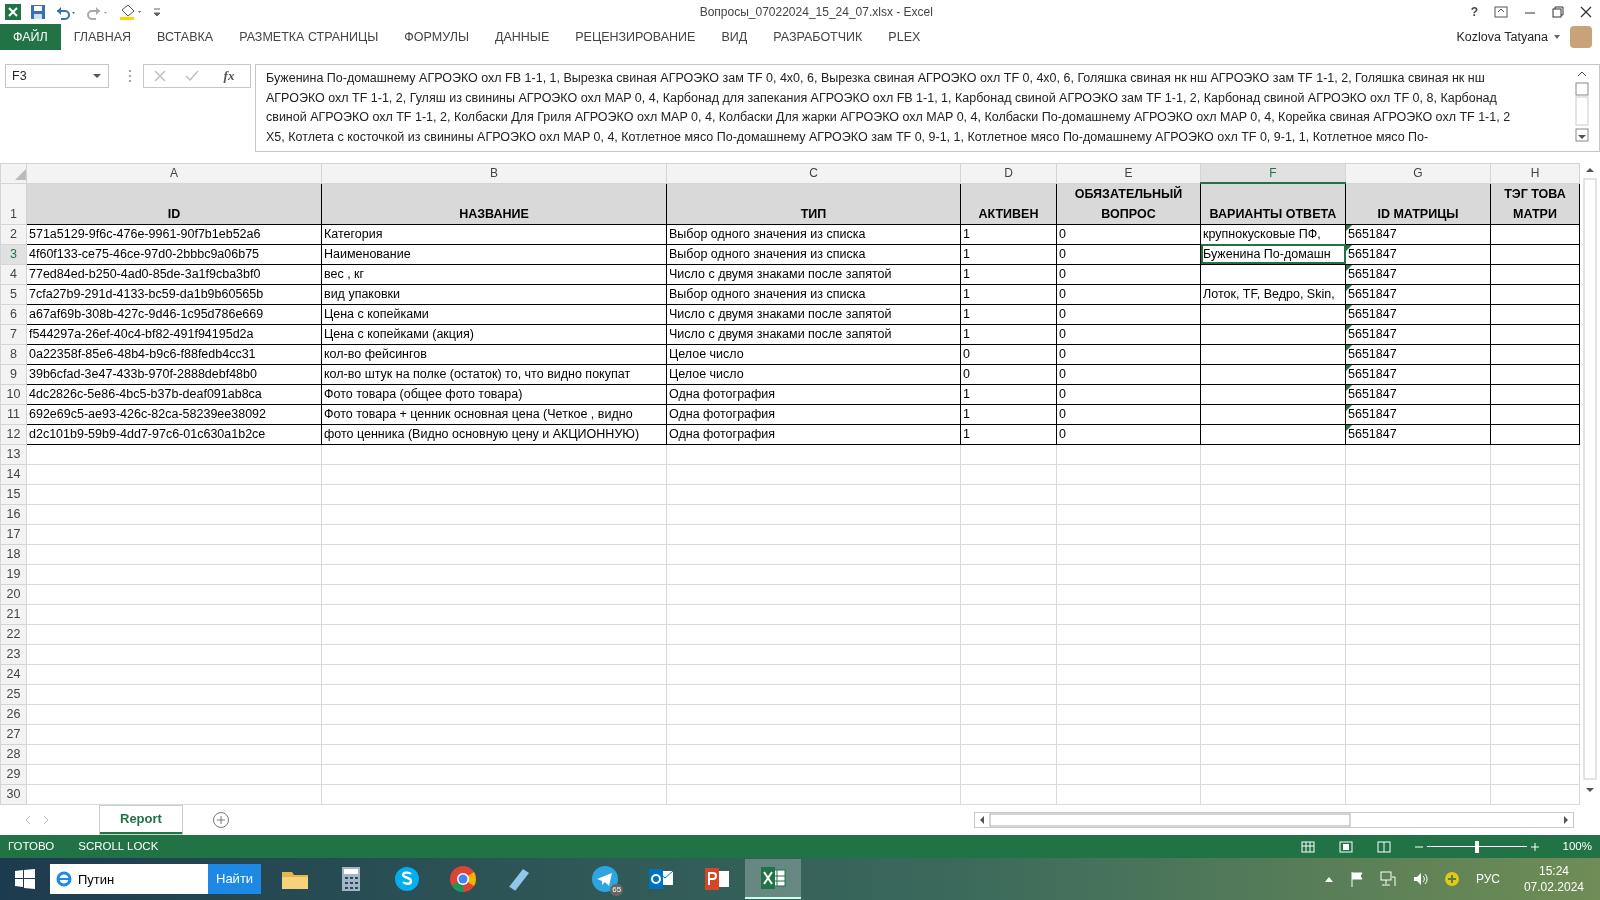 The width and height of the screenshot is (1600, 900). I want to click on table-cell: 1, so click(1008, 314).